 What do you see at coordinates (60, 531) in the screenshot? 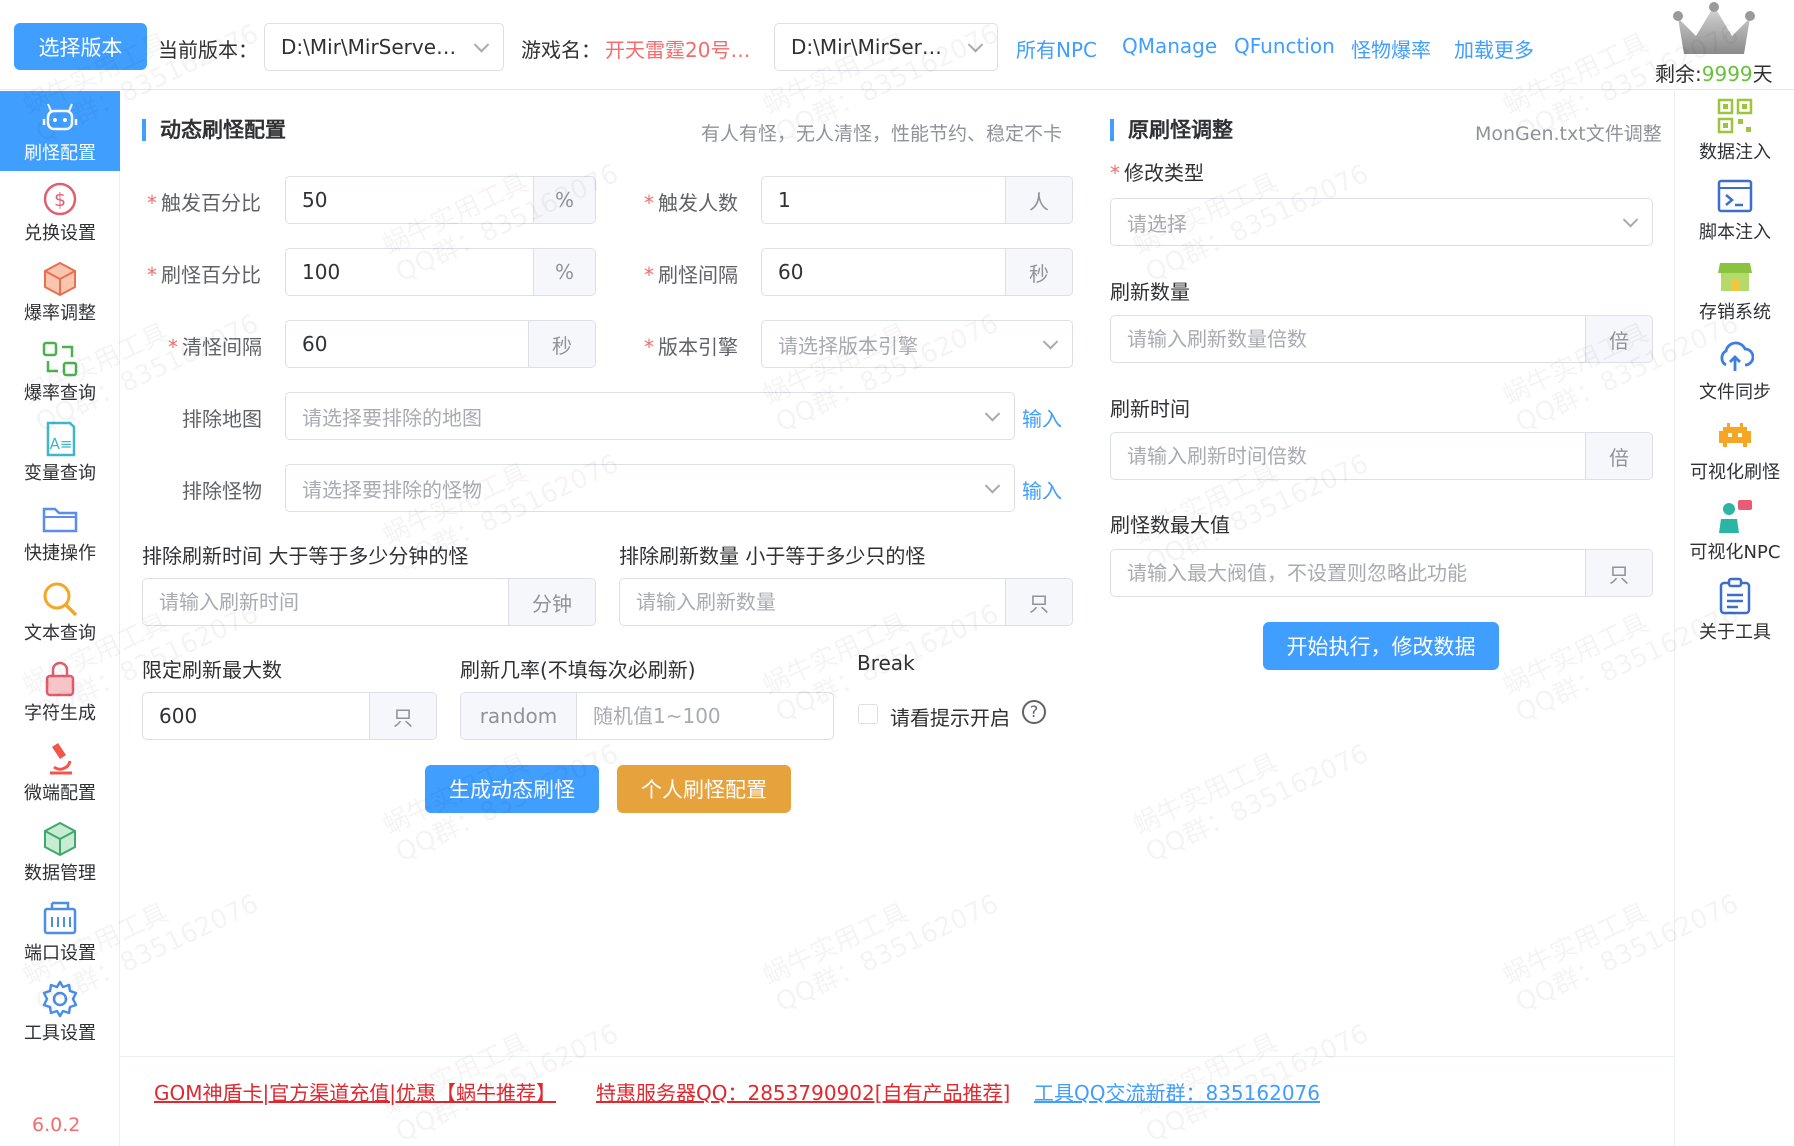
I see `nav-quick-actions: 快捷操作` at bounding box center [60, 531].